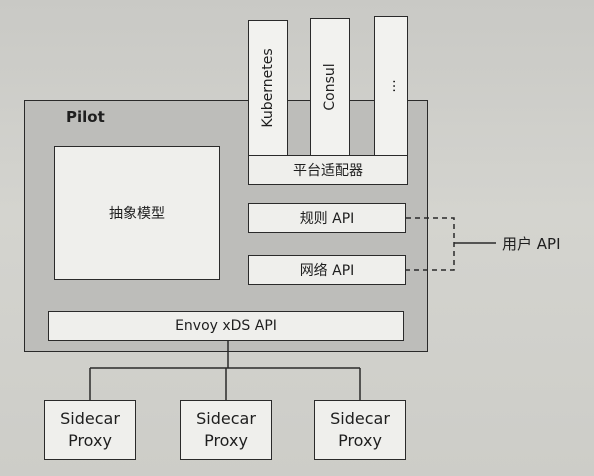 This screenshot has width=594, height=476. Describe the element at coordinates (430, 244) in the screenshot. I see `user-api-dashed-connector` at that location.